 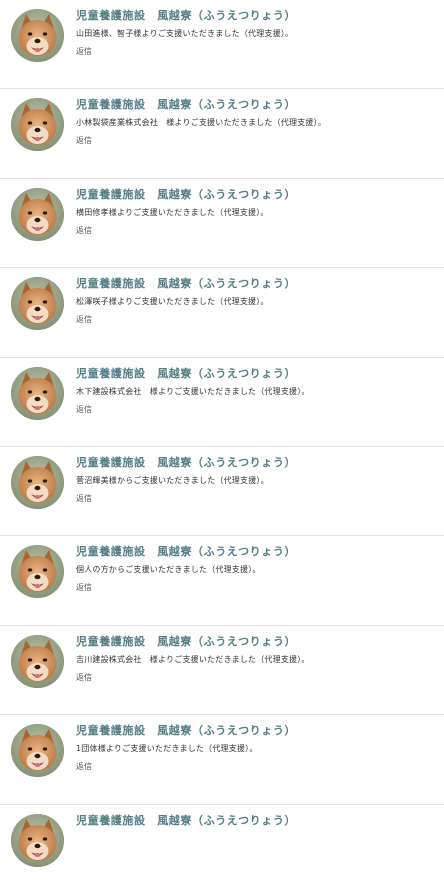 I want to click on support-message: 木下建設株式会社 様よりご支援いただきました（代理支援）。, so click(x=193, y=391).